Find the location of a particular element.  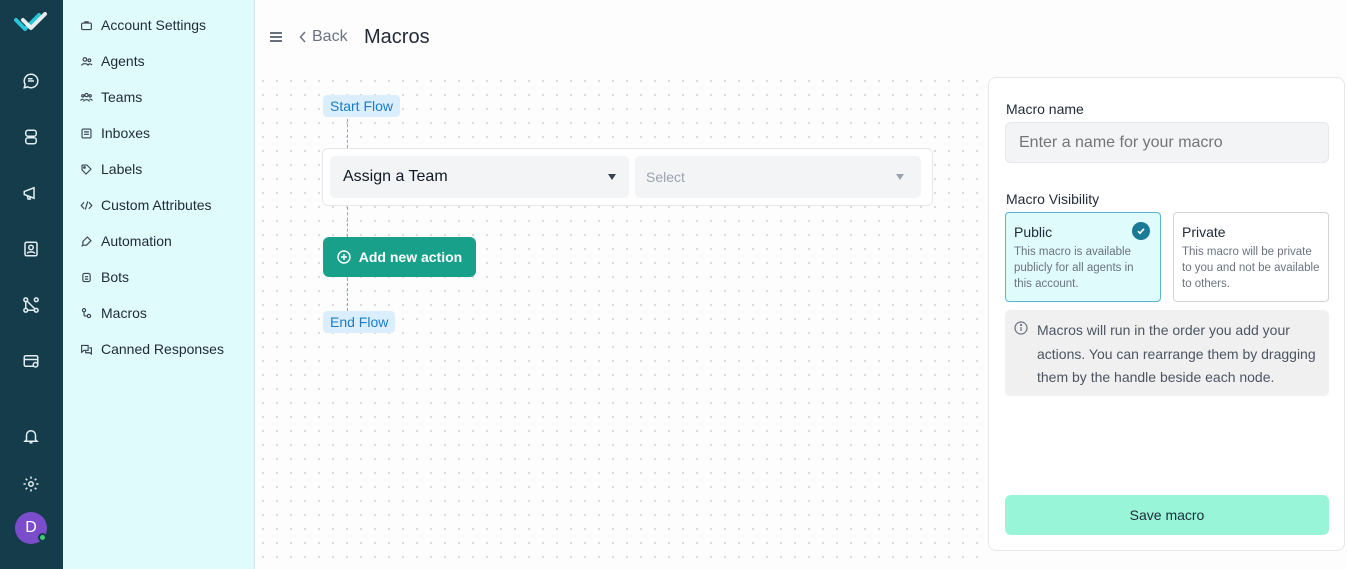

avatar-initial: D is located at coordinates (31, 527).